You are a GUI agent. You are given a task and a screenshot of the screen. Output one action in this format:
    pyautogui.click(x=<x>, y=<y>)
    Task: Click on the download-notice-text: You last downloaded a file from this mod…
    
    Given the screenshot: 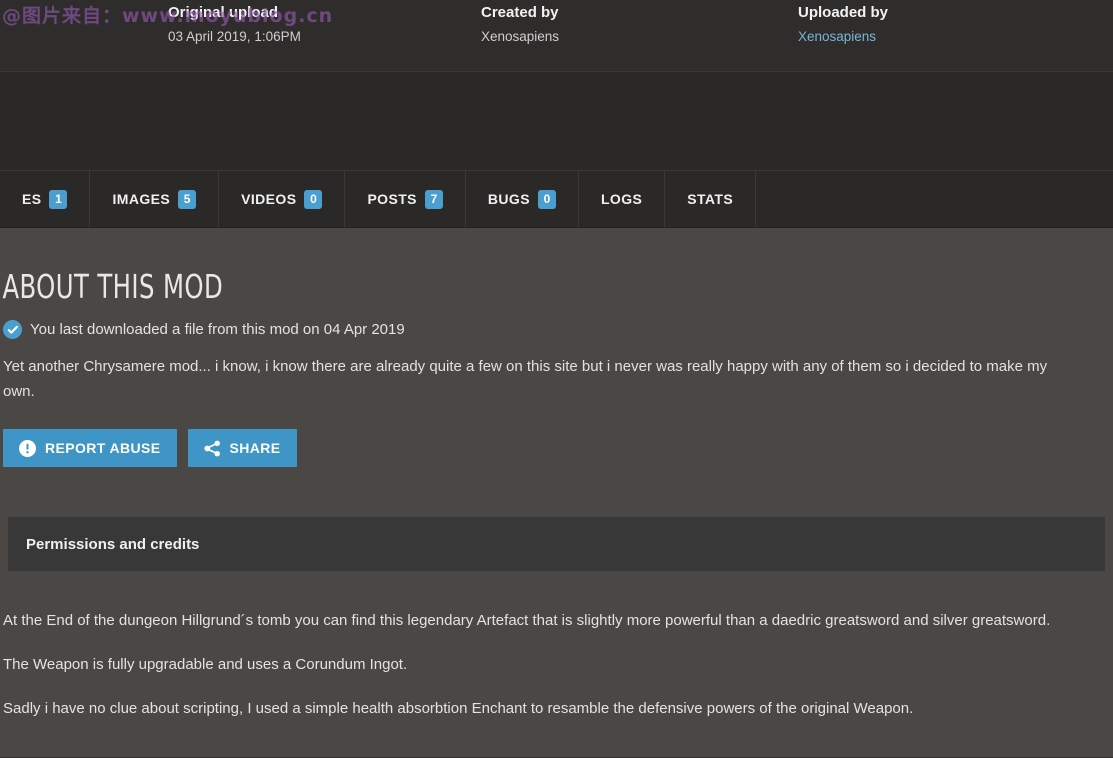 What is the action you would take?
    pyautogui.click(x=217, y=329)
    